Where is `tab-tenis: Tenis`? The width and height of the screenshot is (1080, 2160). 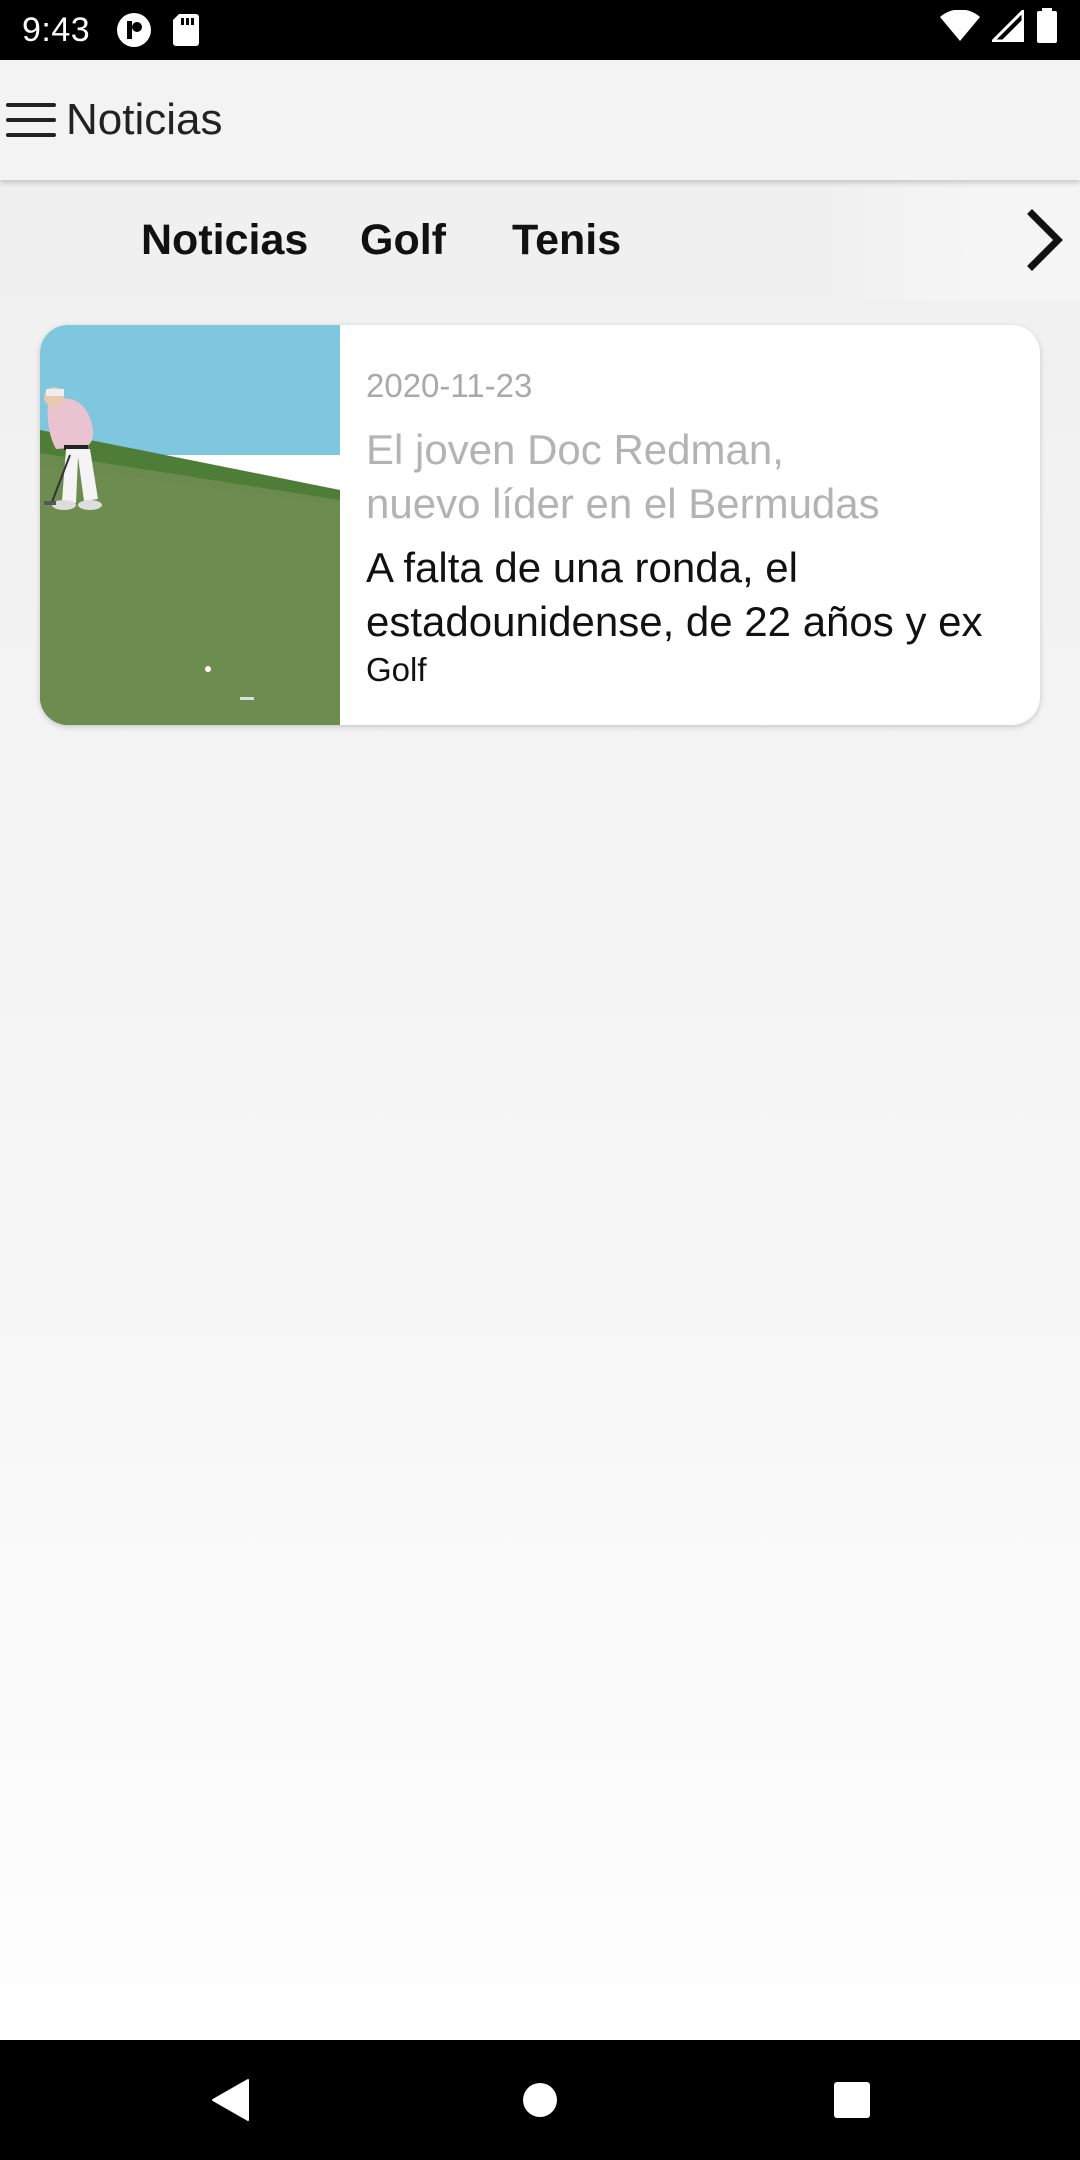 tab-tenis: Tenis is located at coordinates (566, 240).